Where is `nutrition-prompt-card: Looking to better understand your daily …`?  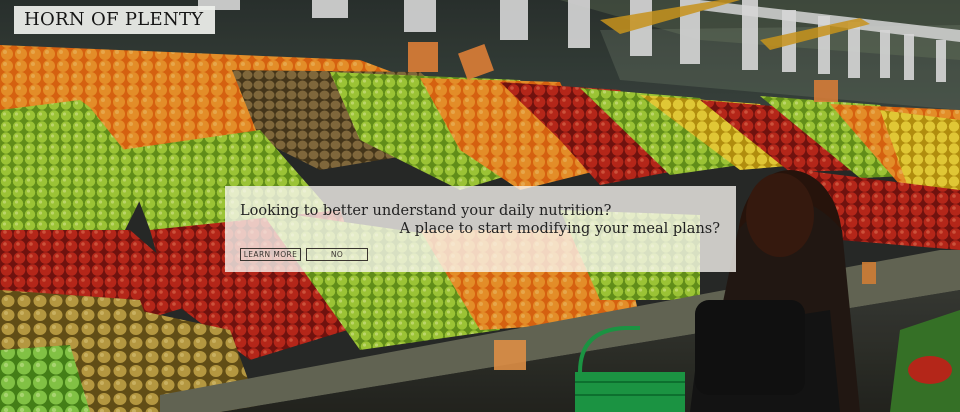
nutrition-prompt-card: Looking to better understand your daily … is located at coordinates (480, 229).